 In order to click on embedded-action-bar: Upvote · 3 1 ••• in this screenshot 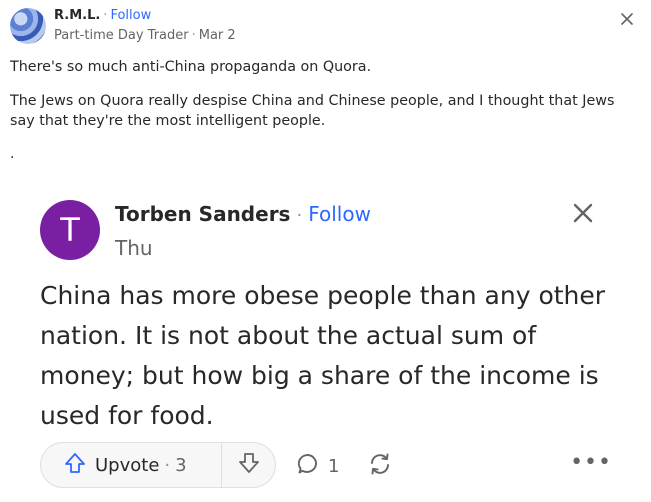, I will do `click(330, 468)`.